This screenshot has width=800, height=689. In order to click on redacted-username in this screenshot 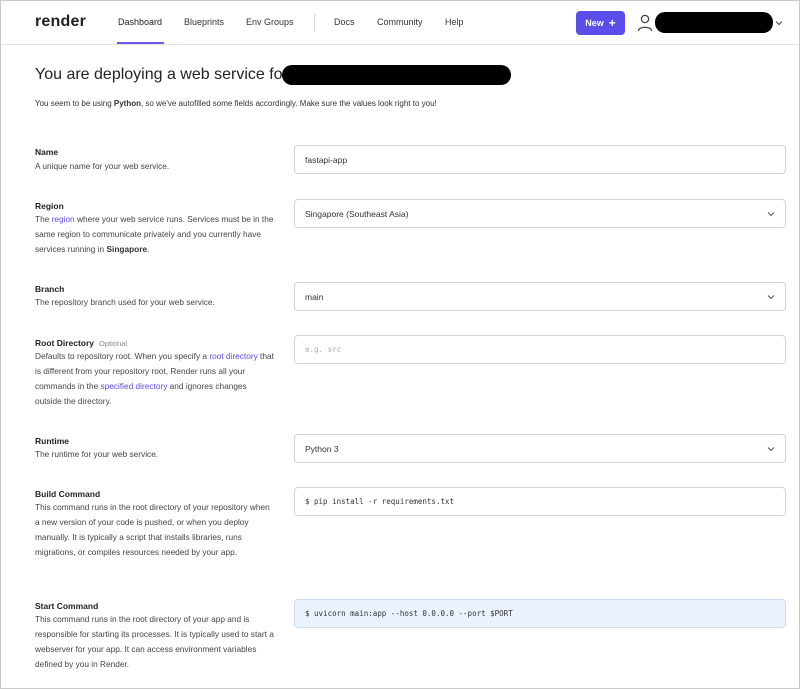, I will do `click(714, 22)`.